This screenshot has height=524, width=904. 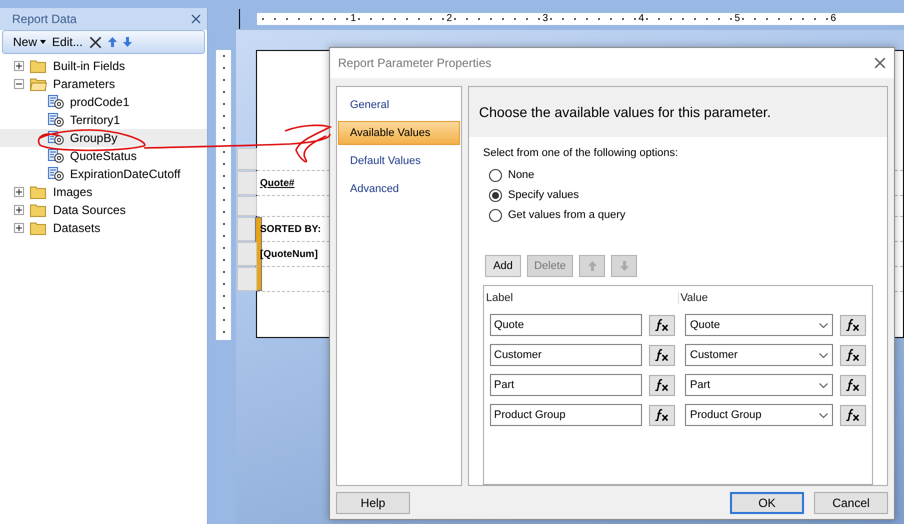 I want to click on tree-item: Datasets, so click(x=76, y=228).